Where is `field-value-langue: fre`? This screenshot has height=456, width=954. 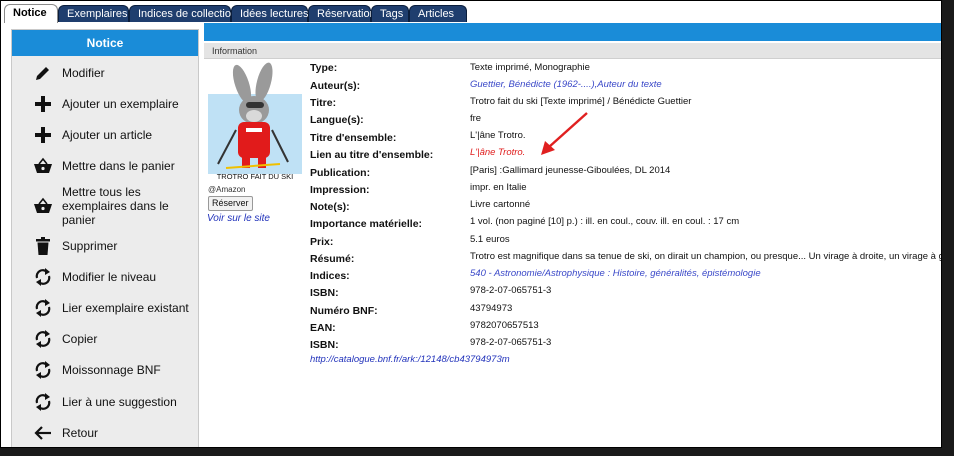
field-value-langue: fre is located at coordinates (476, 118).